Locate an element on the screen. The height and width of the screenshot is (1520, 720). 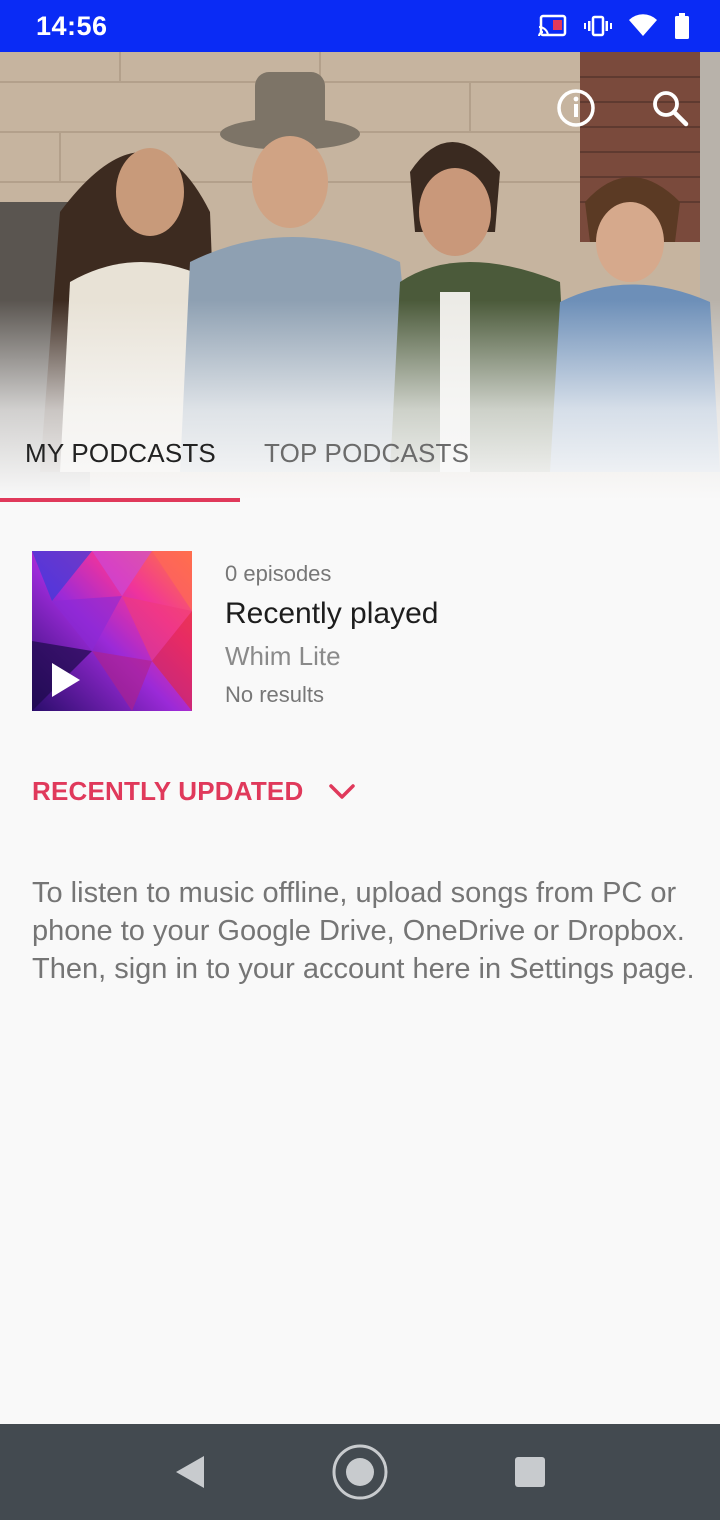
cast-icon is located at coordinates (553, 26).